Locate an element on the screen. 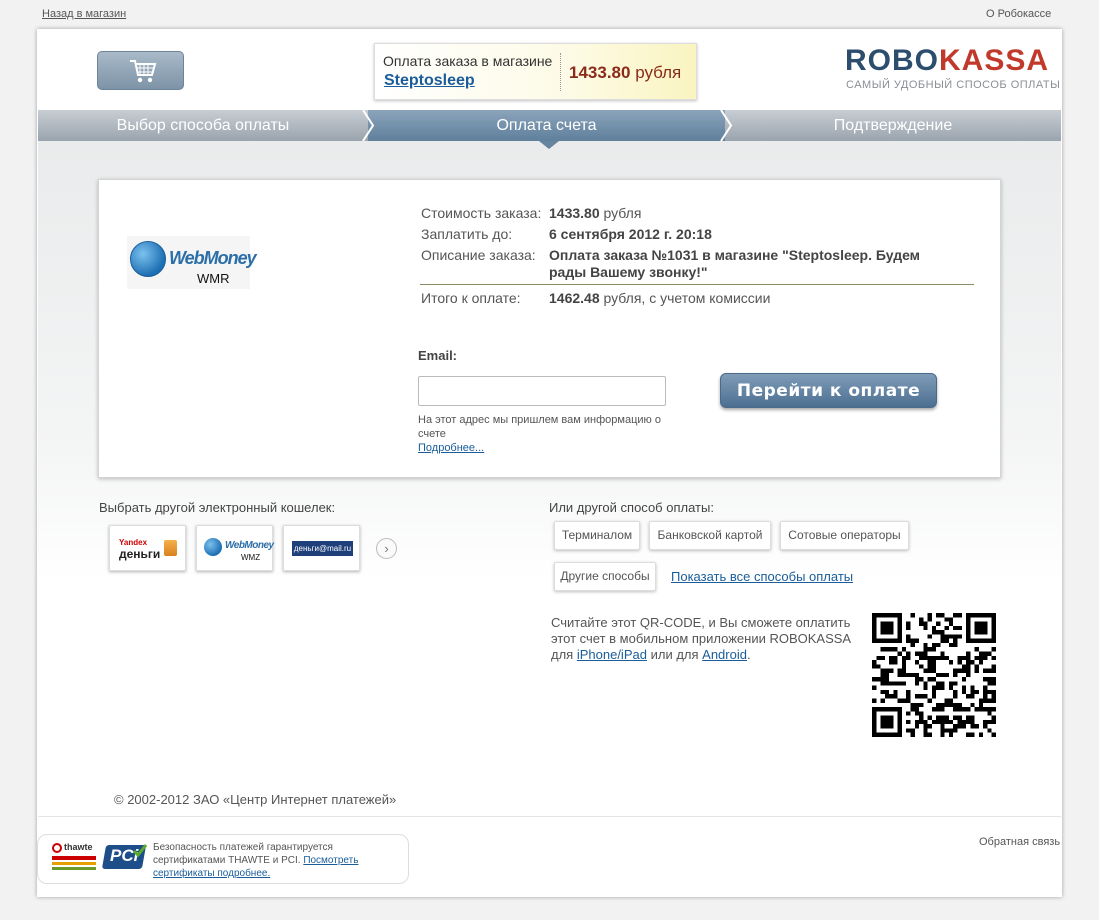 The height and width of the screenshot is (920, 1099). step-payment: Оплата счета is located at coordinates (546, 125).